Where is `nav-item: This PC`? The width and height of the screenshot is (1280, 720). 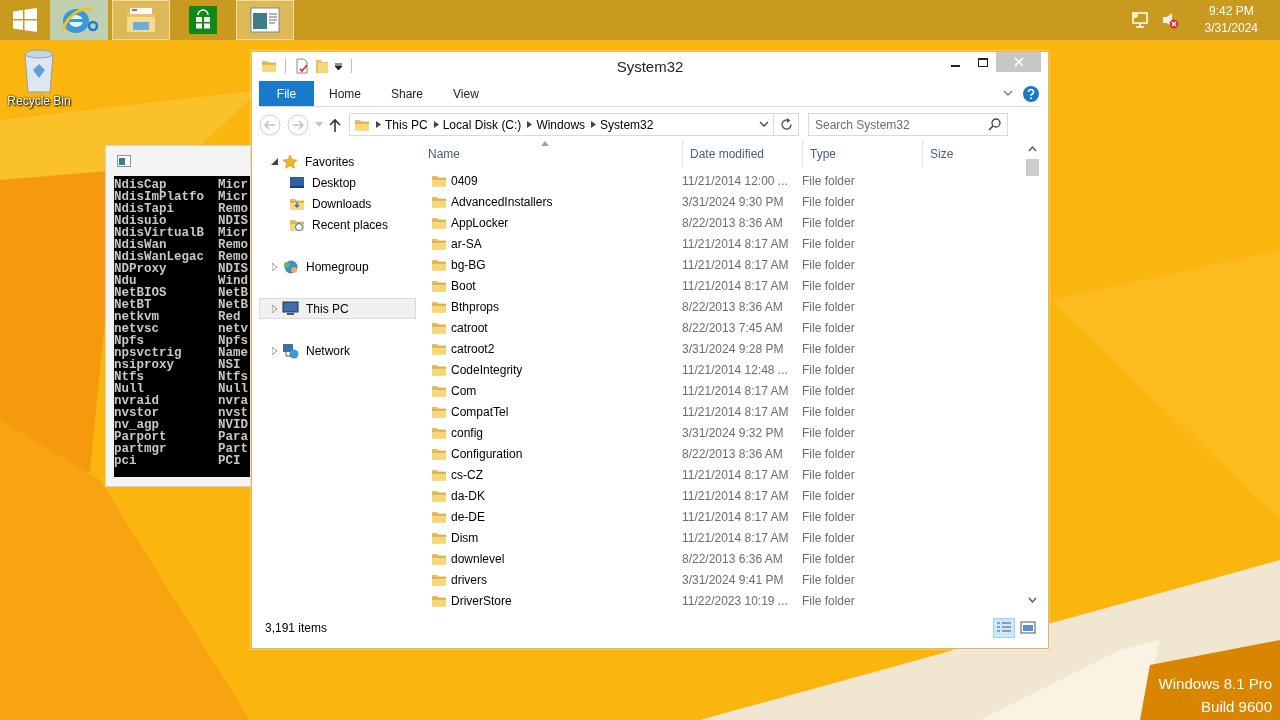 nav-item: This PC is located at coordinates (337, 308).